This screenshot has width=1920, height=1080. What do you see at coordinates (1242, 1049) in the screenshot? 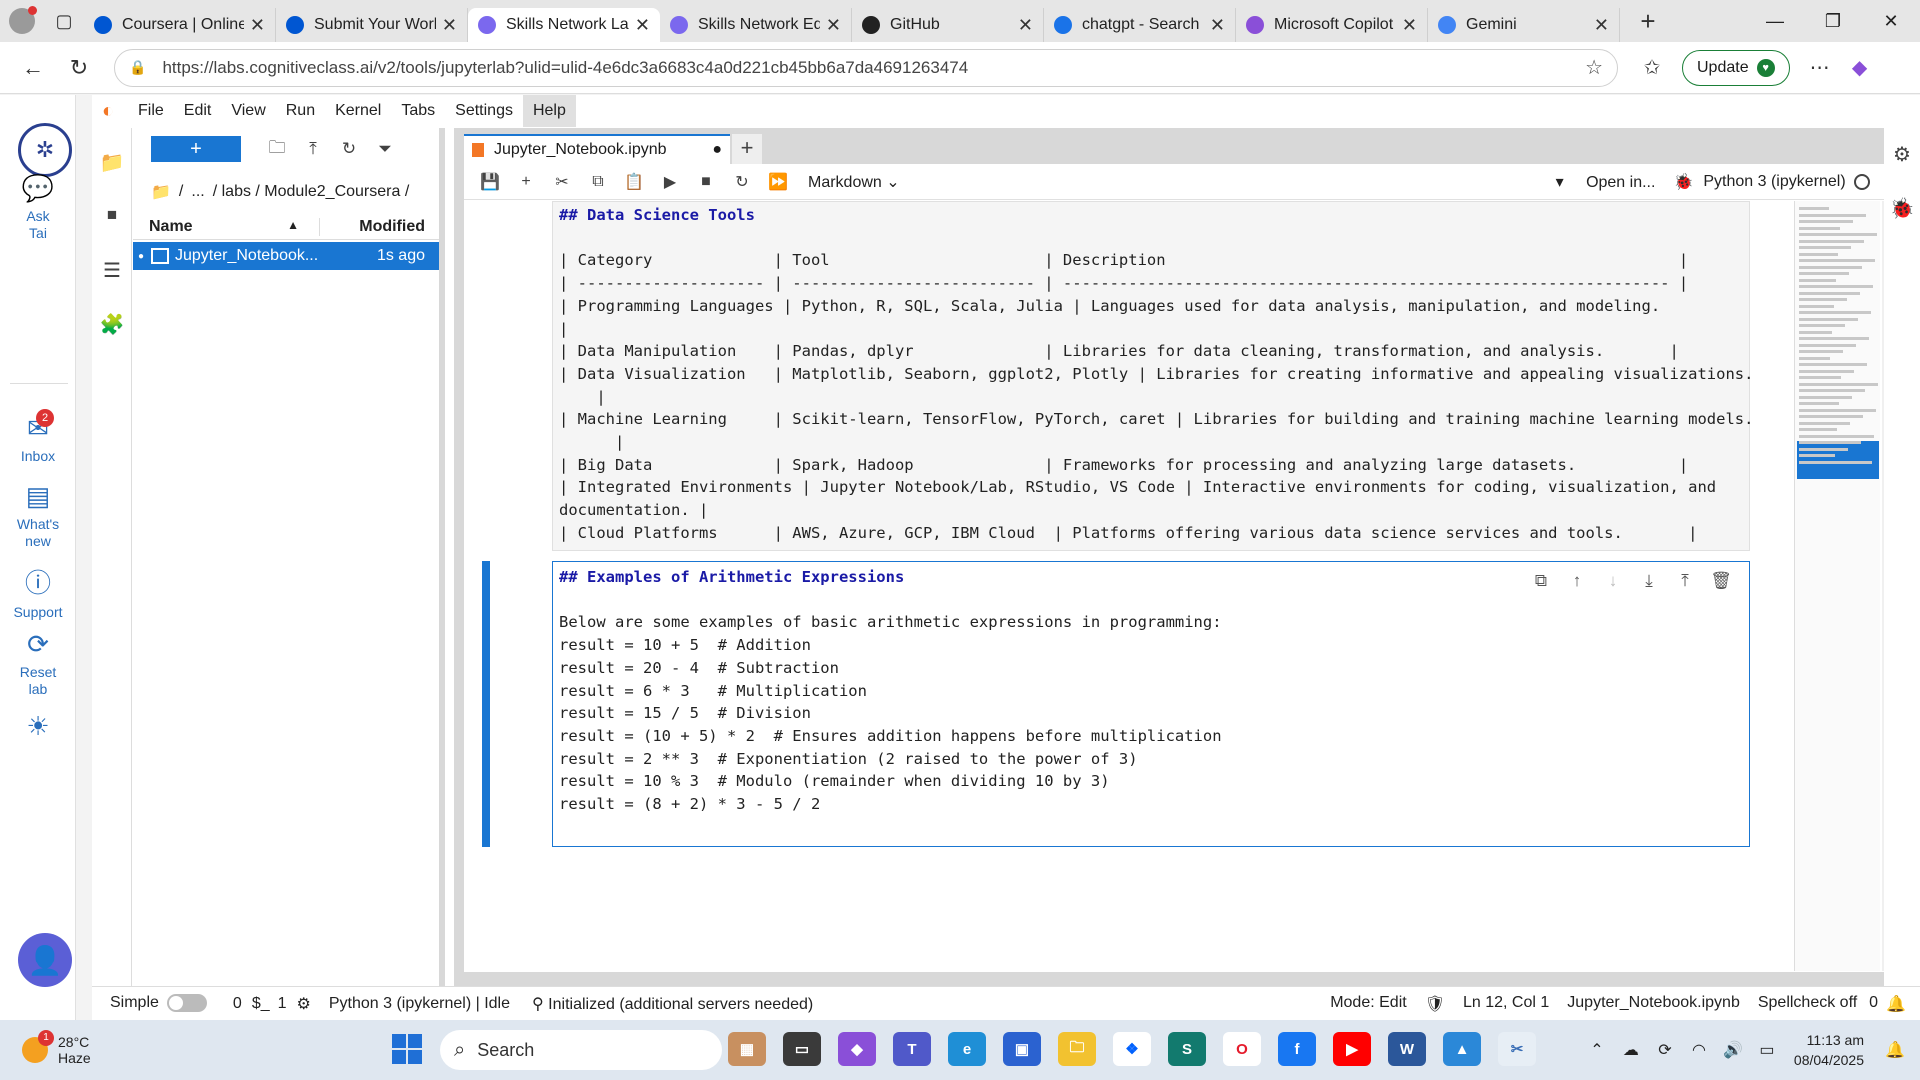
I see `opera-icon: O` at bounding box center [1242, 1049].